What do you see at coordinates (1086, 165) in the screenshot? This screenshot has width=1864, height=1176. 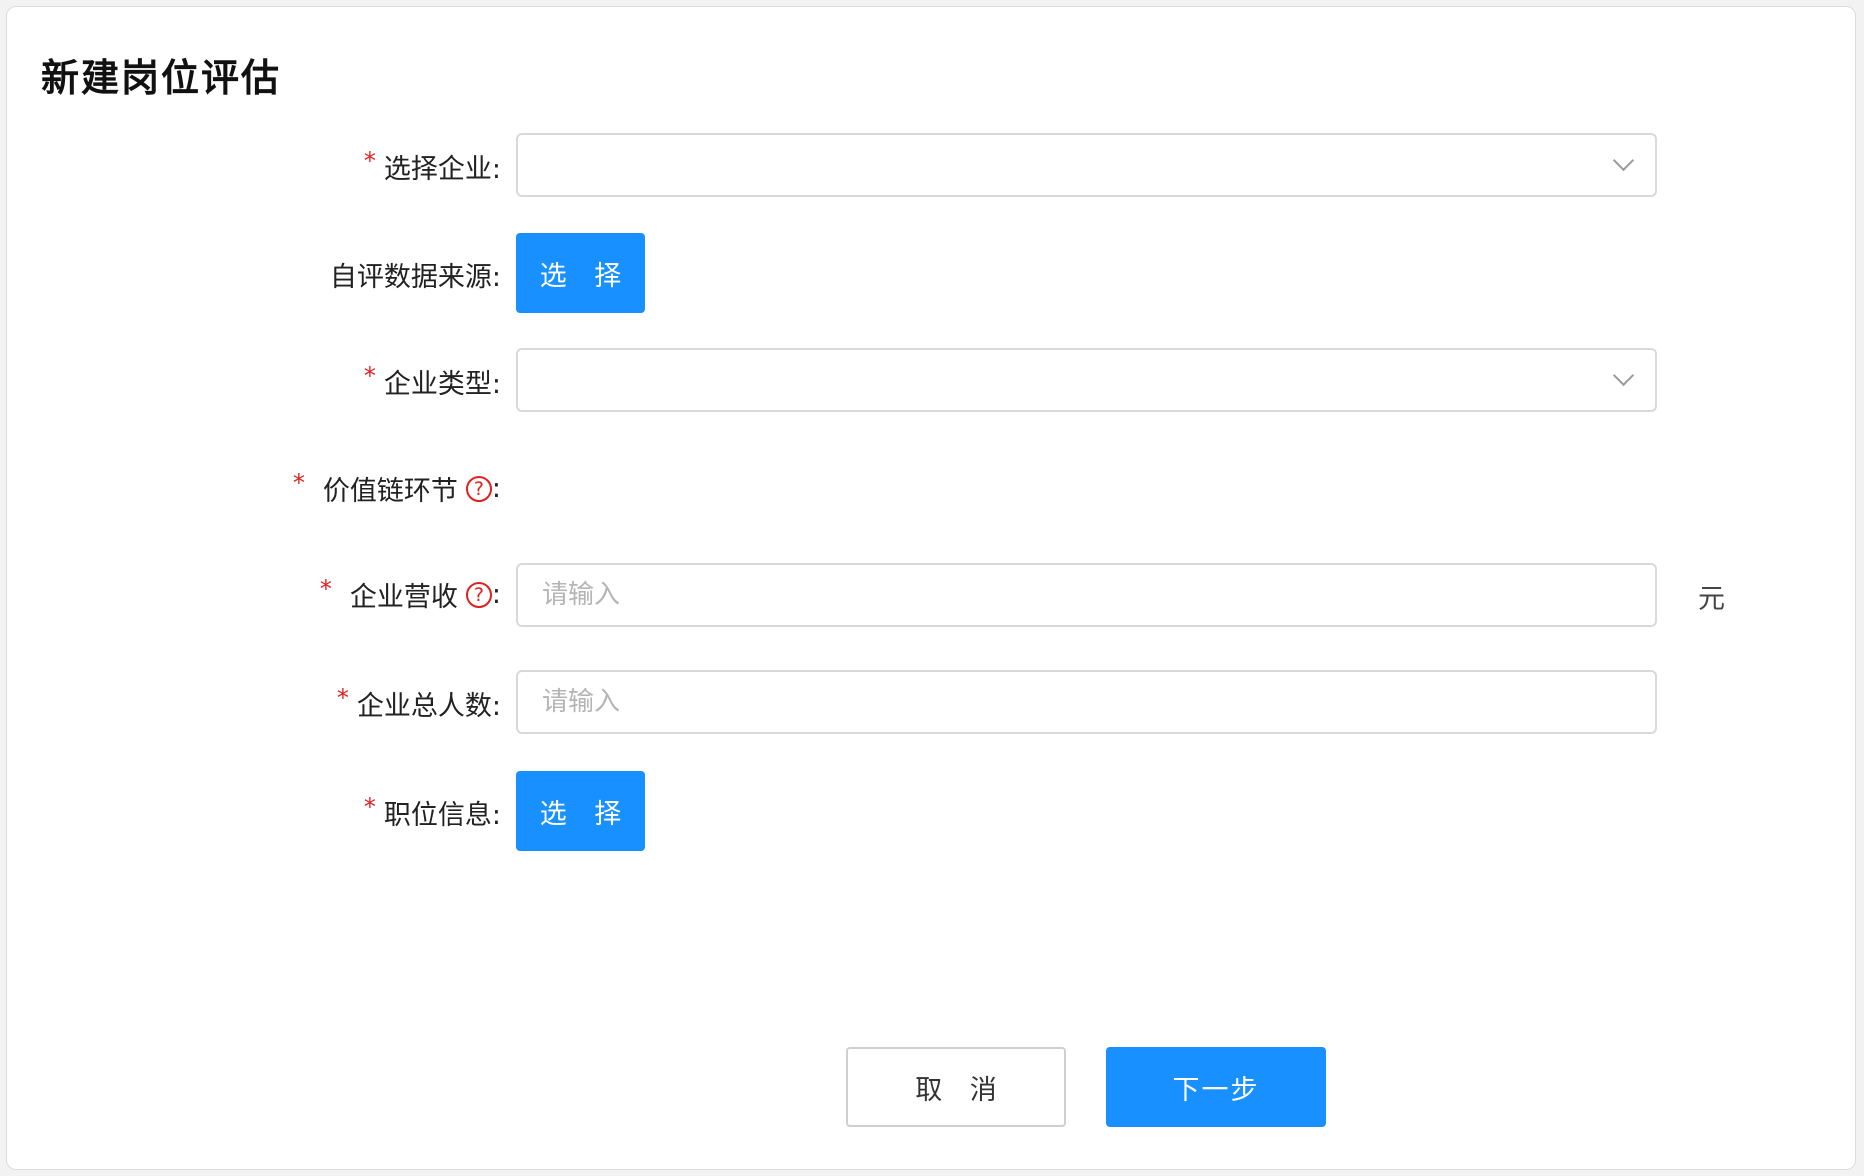 I see `company-select` at bounding box center [1086, 165].